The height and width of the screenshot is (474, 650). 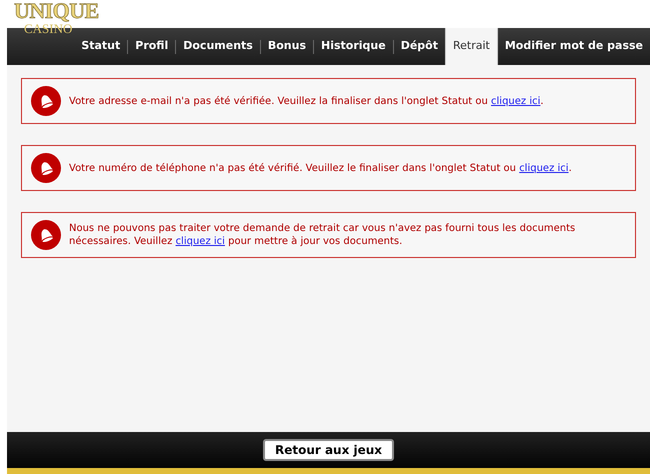 I want to click on back-to-games-button: Retour aux jeux, so click(x=328, y=450).